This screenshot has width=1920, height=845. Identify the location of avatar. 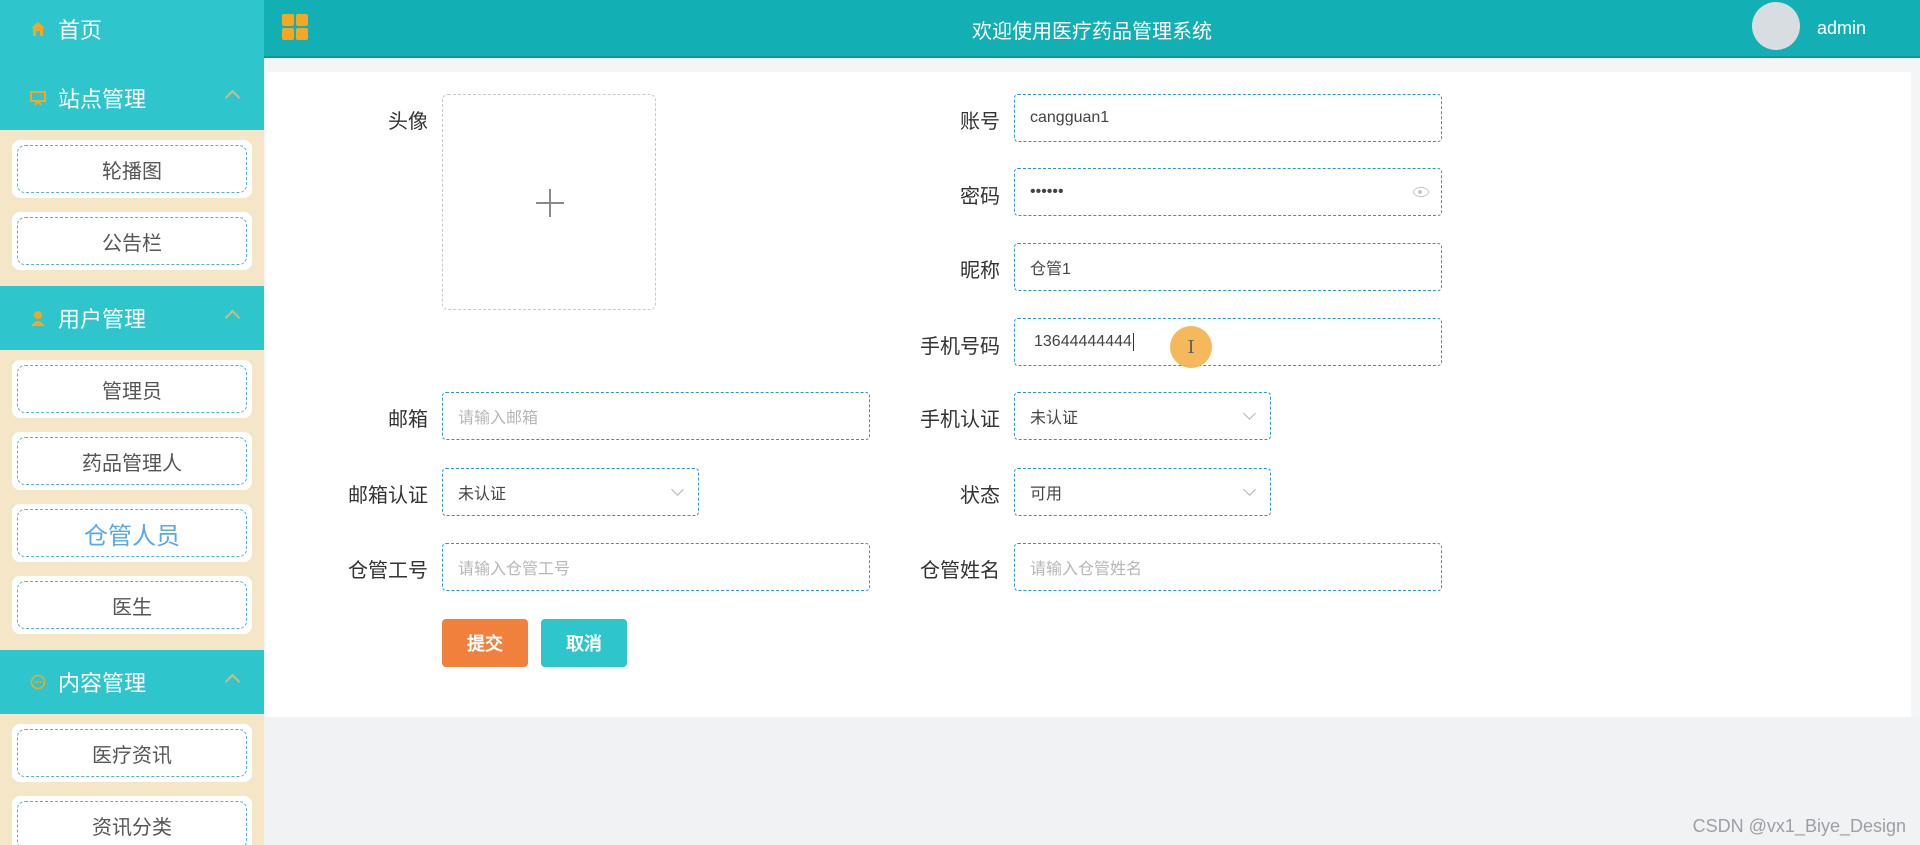
(1776, 26).